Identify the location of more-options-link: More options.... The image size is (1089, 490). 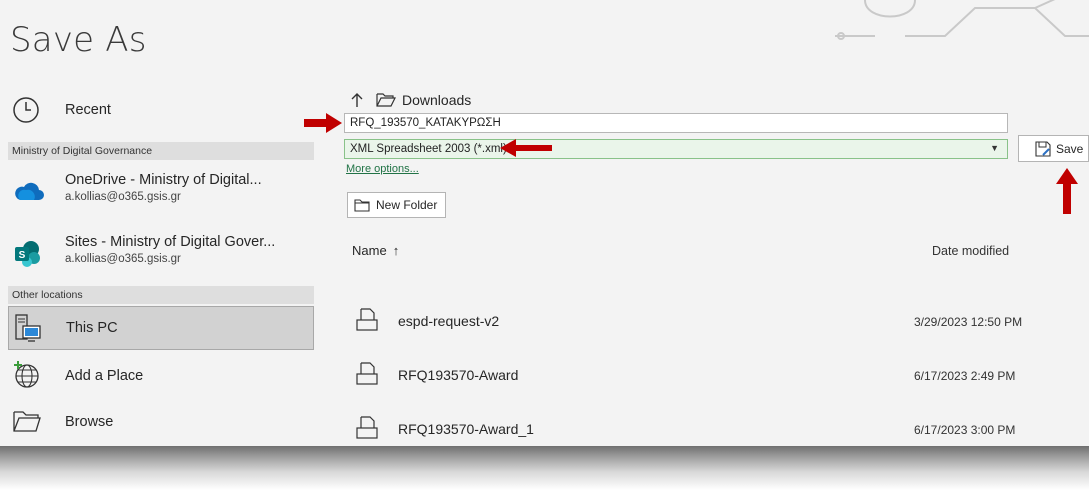
(382, 169).